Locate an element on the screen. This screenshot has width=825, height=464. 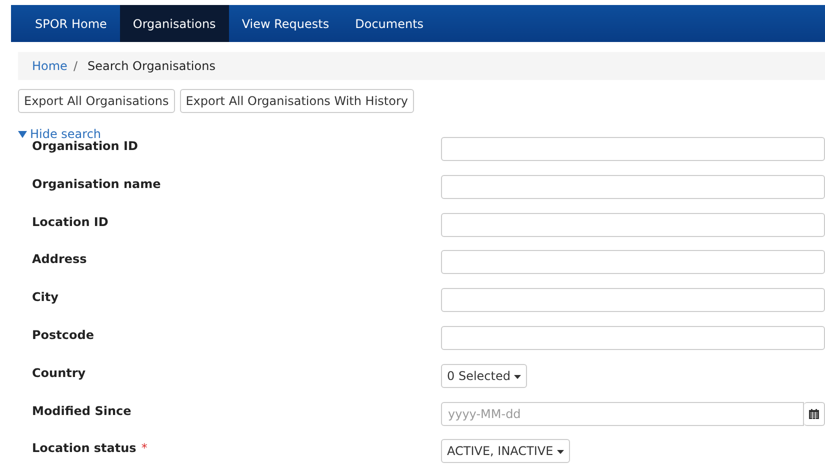
breadcrumb-current: Search Organisations is located at coordinates (151, 66).